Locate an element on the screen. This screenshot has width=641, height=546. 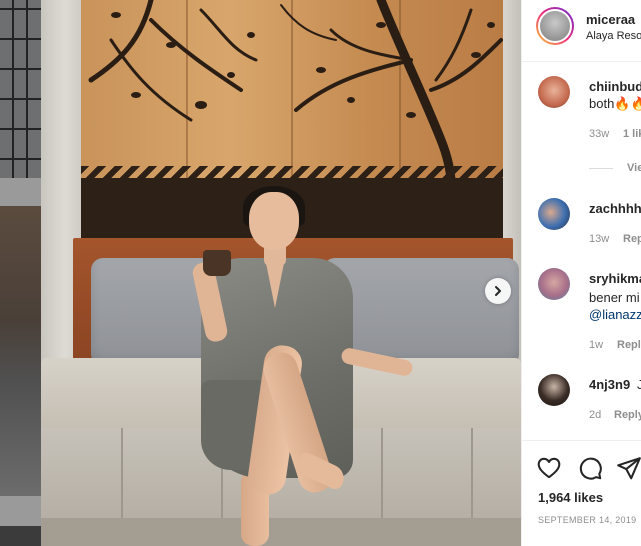
chevron-right-icon is located at coordinates (498, 291).